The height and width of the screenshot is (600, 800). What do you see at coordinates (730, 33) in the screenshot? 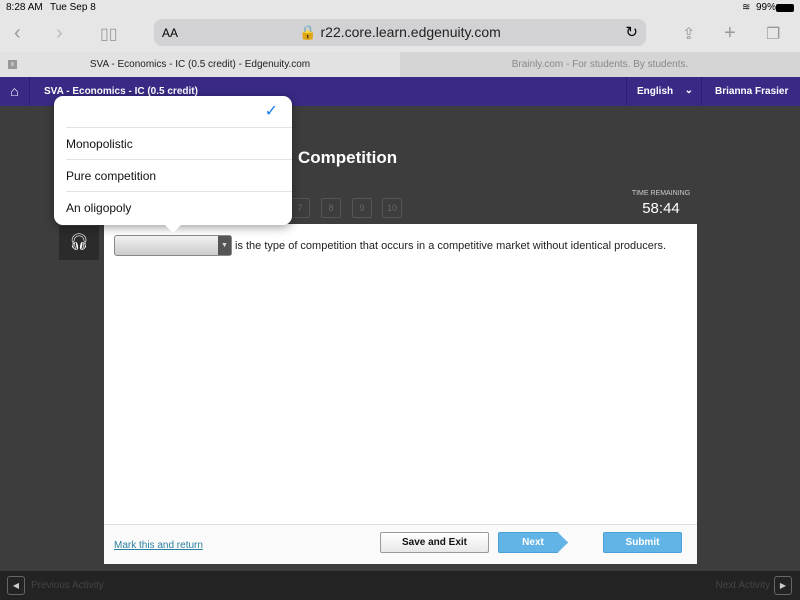
I see `new-tab-icon: +` at bounding box center [730, 33].